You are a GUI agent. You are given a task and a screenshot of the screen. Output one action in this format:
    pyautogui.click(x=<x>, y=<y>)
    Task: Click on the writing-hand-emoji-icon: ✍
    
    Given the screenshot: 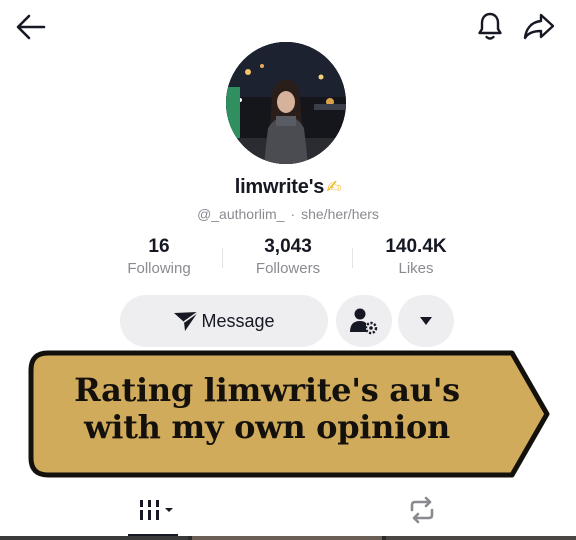 What is the action you would take?
    pyautogui.click(x=334, y=187)
    